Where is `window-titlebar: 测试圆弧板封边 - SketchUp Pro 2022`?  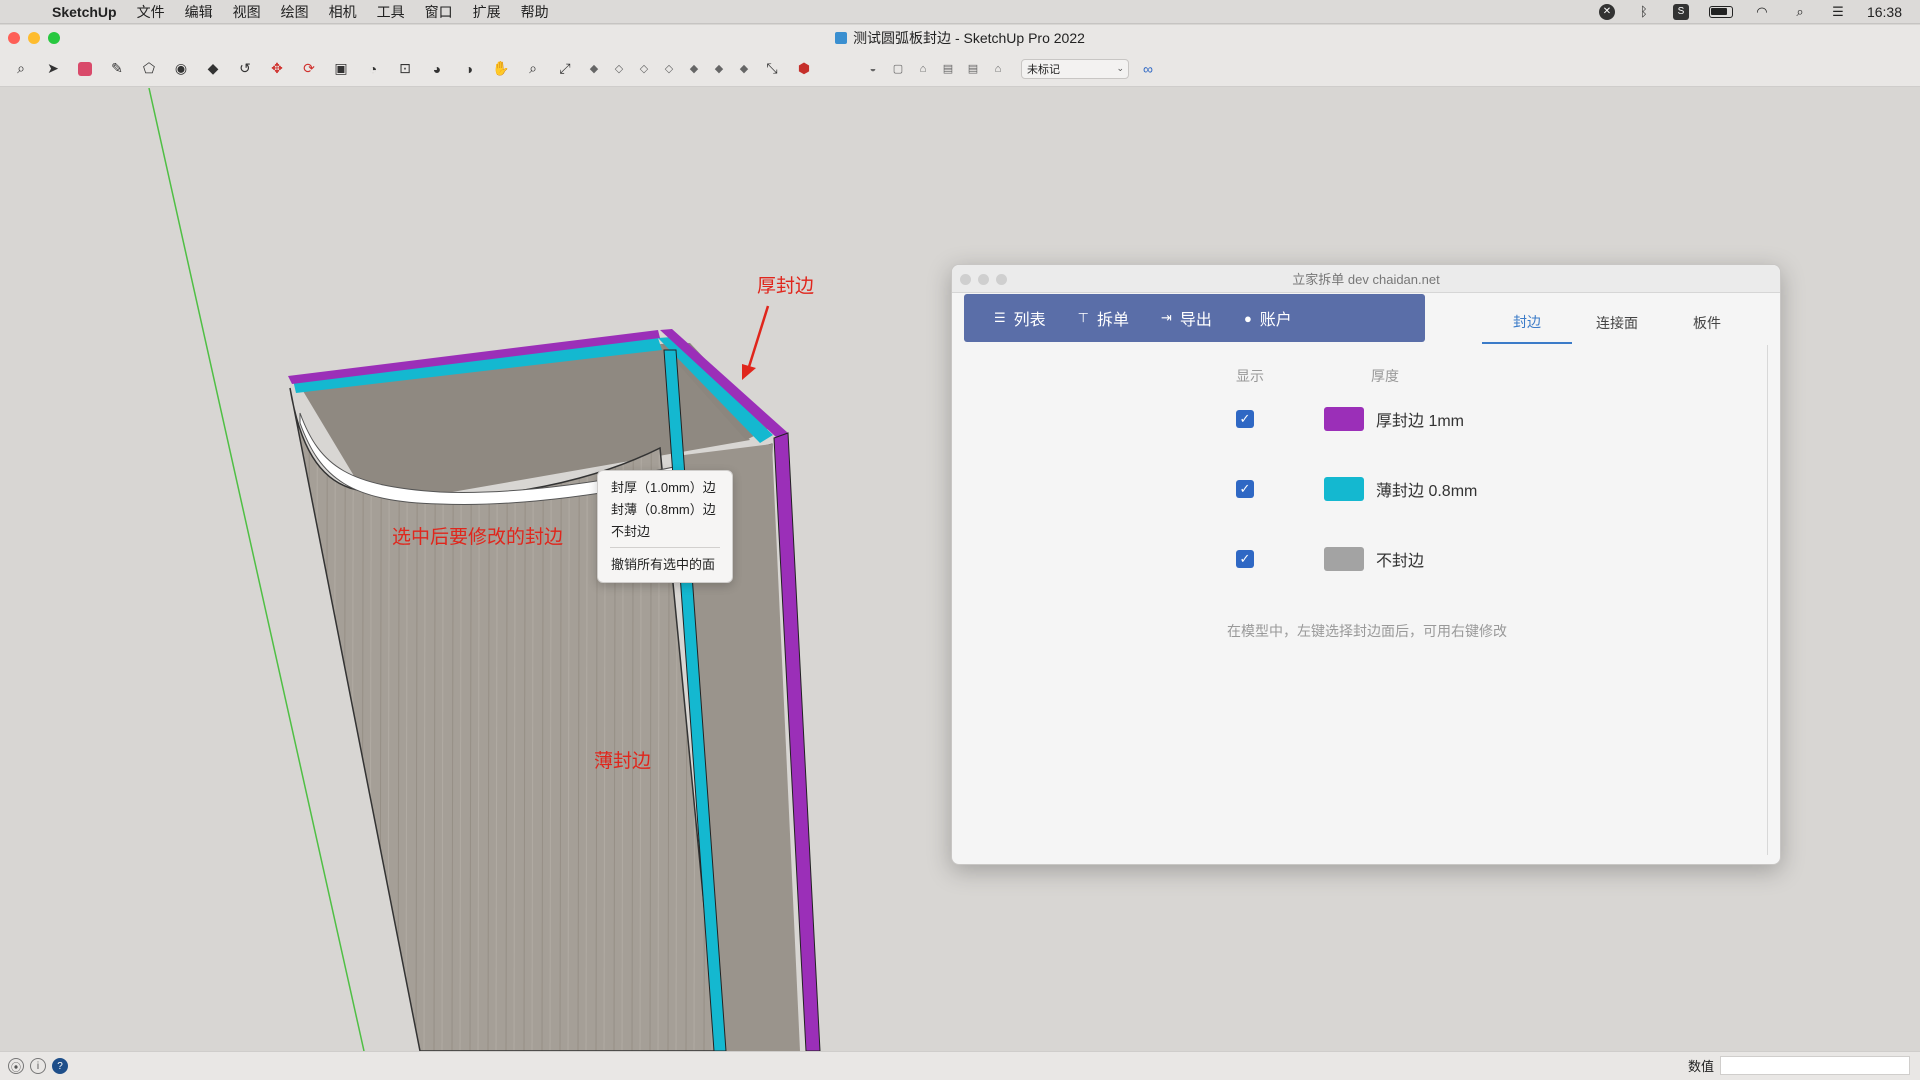 window-titlebar: 测试圆弧板封边 - SketchUp Pro 2022 is located at coordinates (960, 38).